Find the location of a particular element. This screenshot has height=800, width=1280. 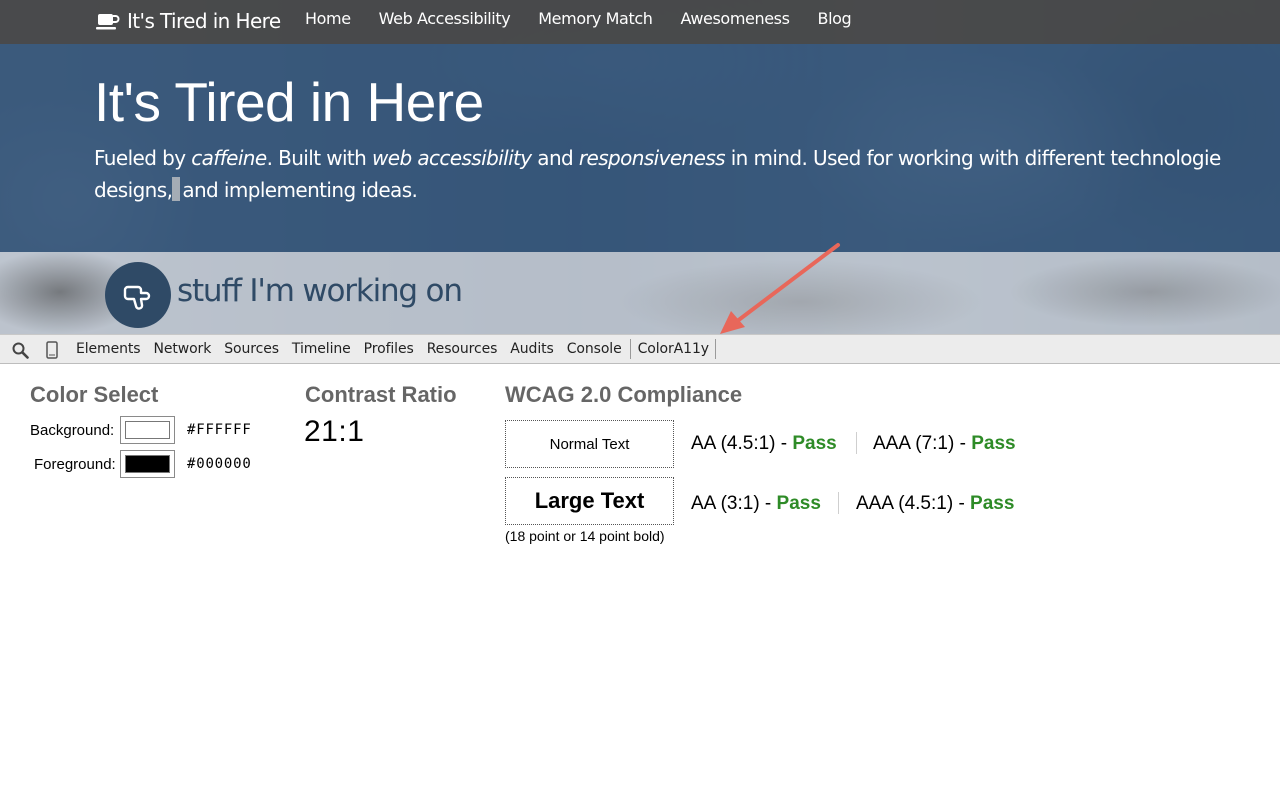

normal-aaa-label: AAA (7:1) - is located at coordinates (922, 443).